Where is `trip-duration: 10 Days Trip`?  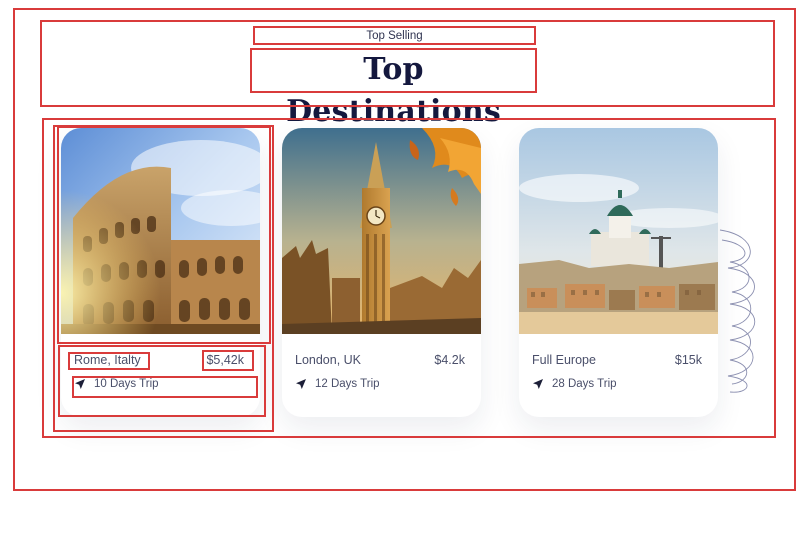
trip-duration: 10 Days Trip is located at coordinates (126, 384).